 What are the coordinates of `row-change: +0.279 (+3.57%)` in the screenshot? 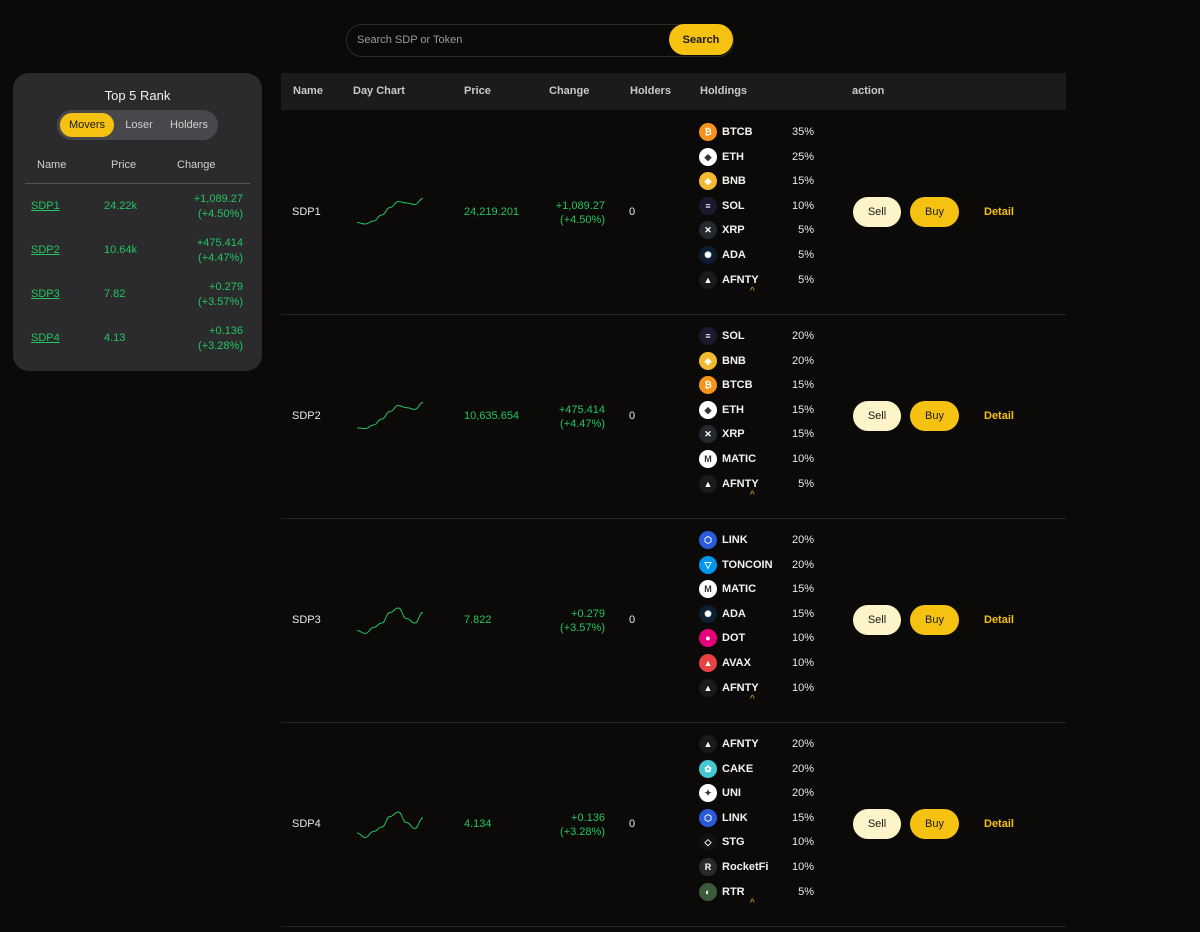 It's located at (582, 621).